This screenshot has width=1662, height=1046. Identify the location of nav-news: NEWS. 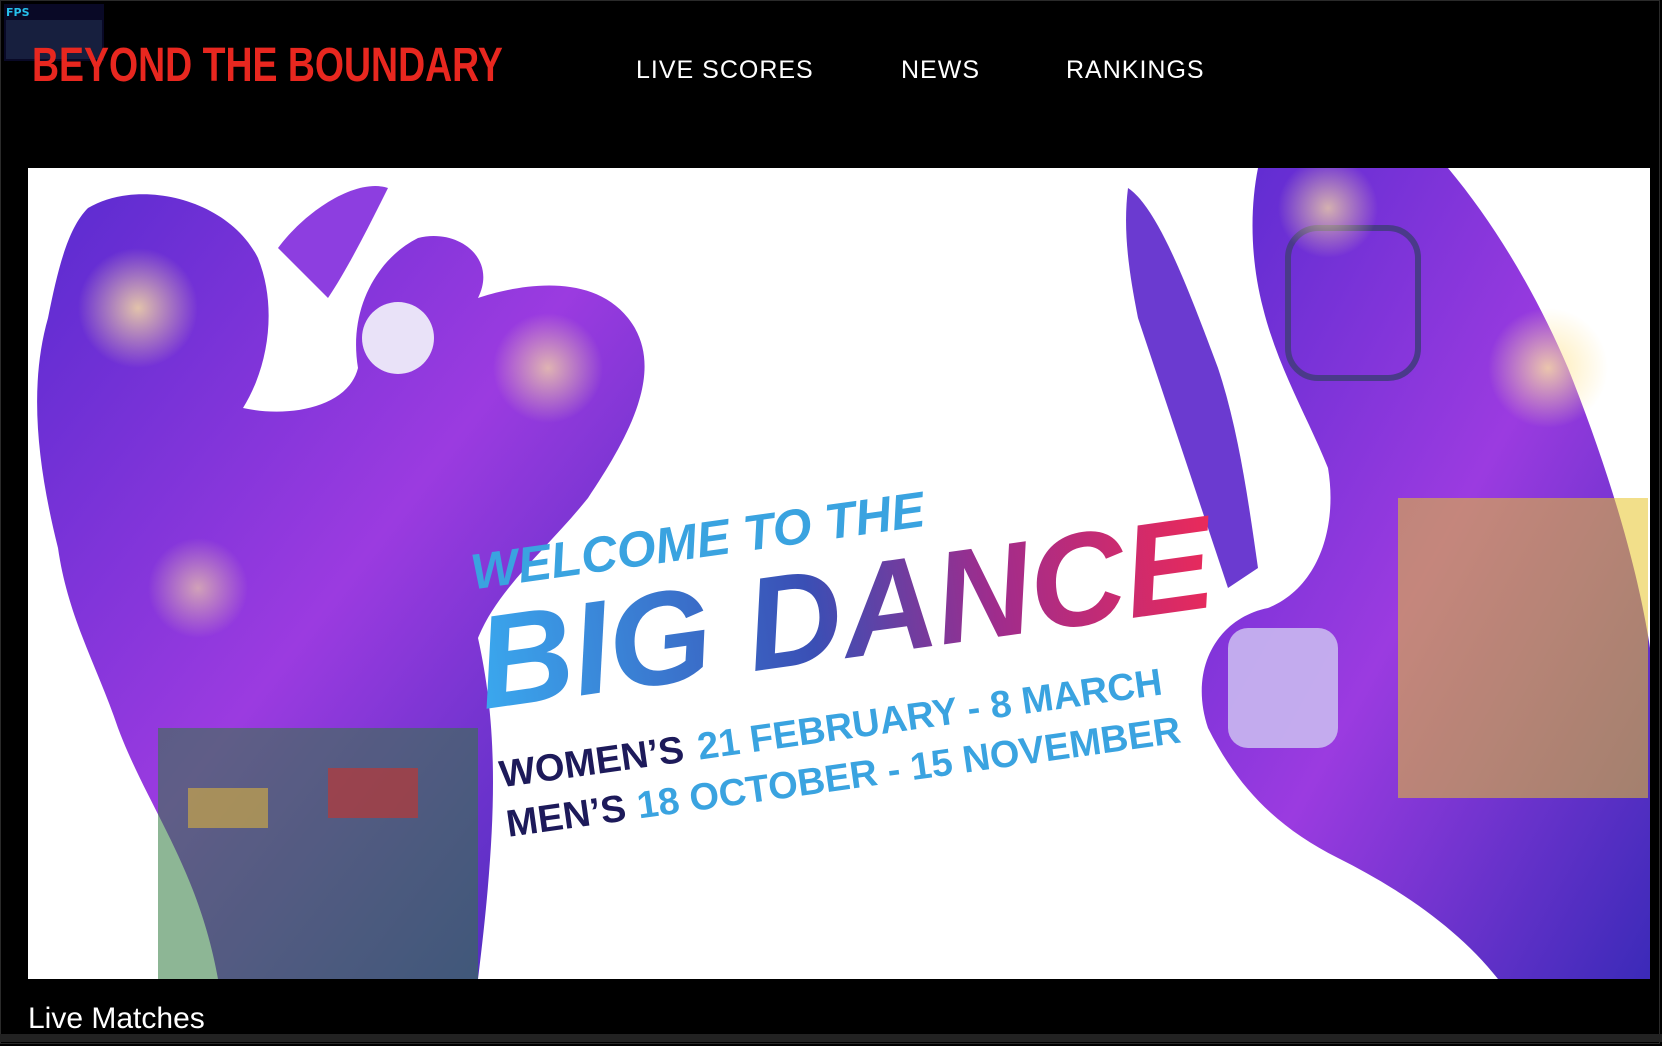
(940, 70).